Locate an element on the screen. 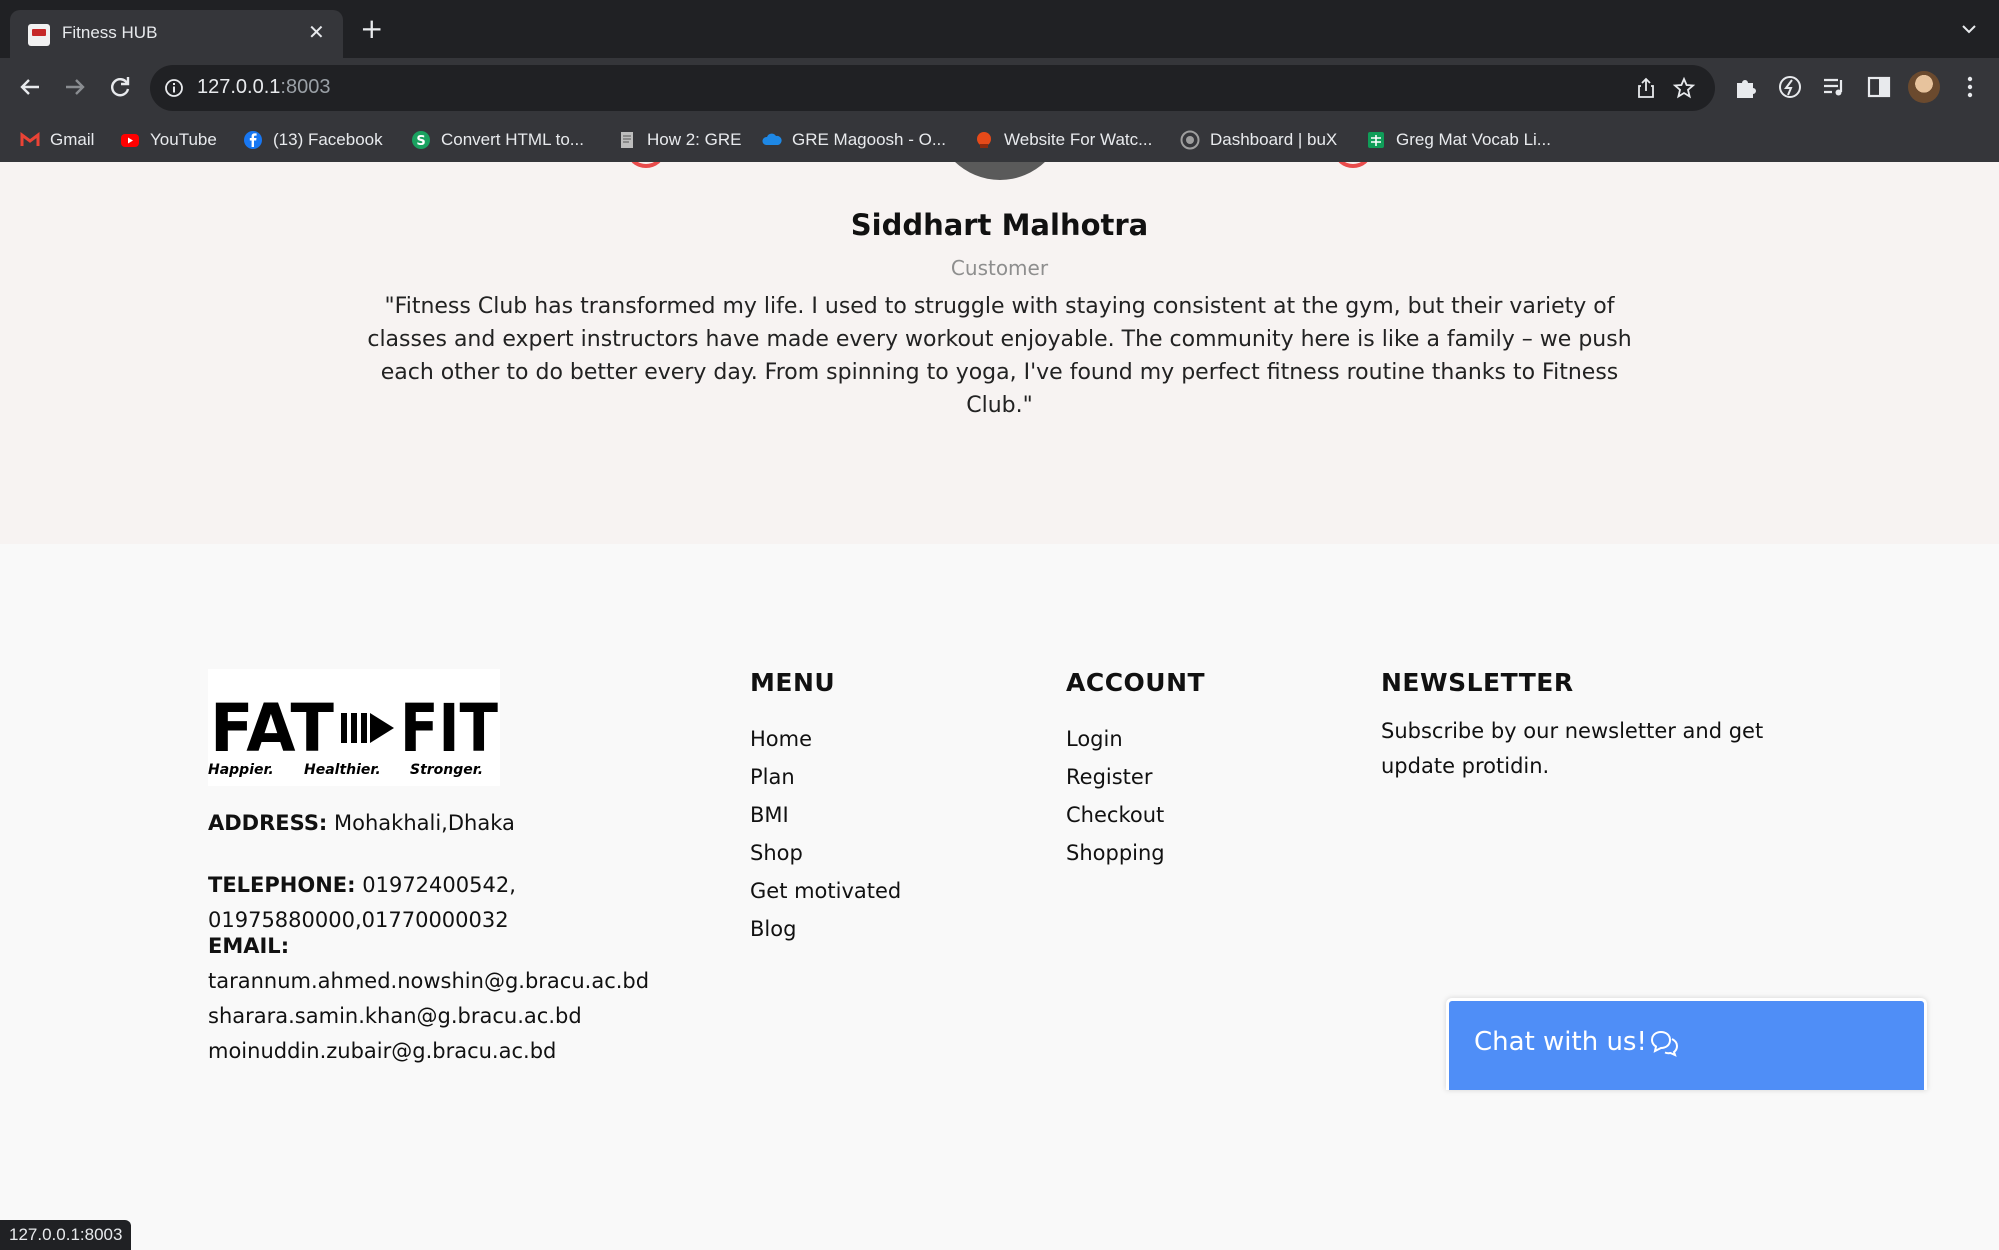  tab-title: Fitness HUB is located at coordinates (110, 32).